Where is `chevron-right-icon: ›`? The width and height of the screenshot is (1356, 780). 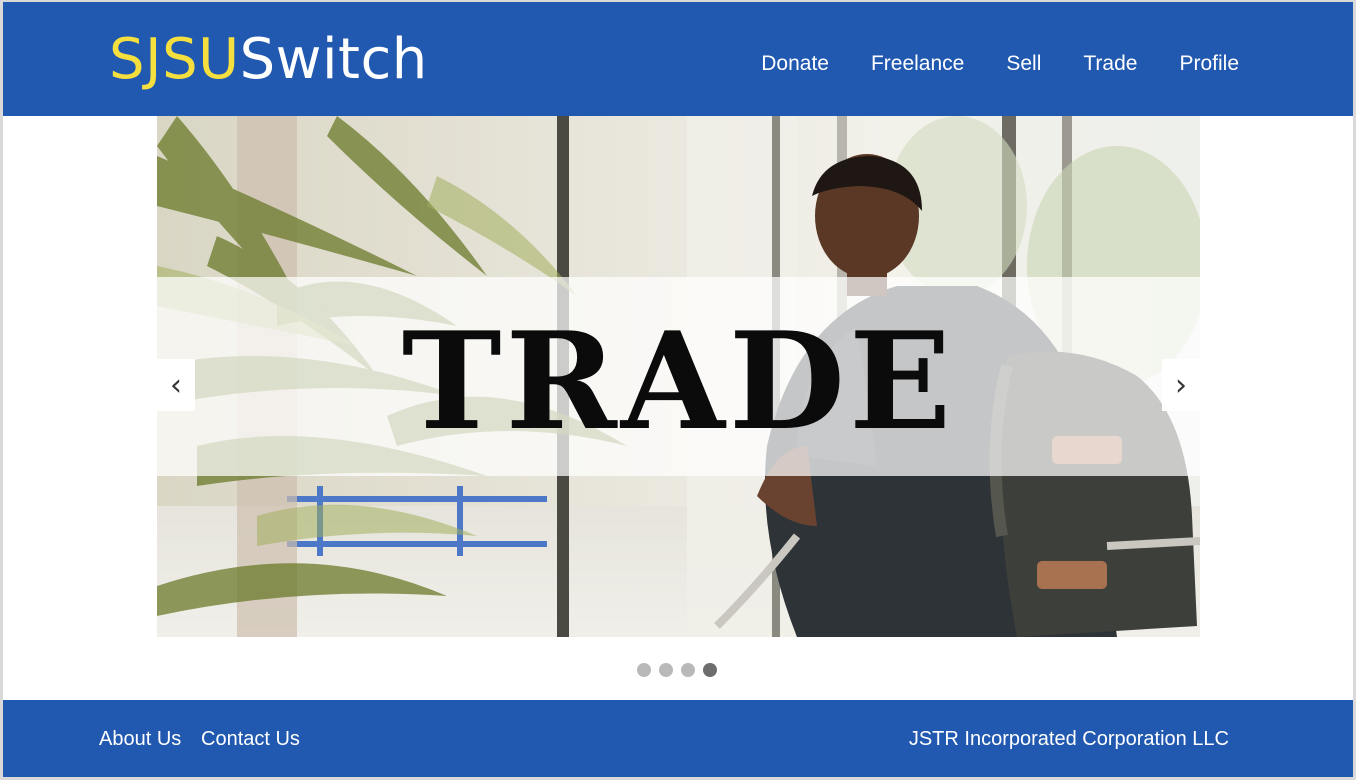 chevron-right-icon: › is located at coordinates (1181, 385).